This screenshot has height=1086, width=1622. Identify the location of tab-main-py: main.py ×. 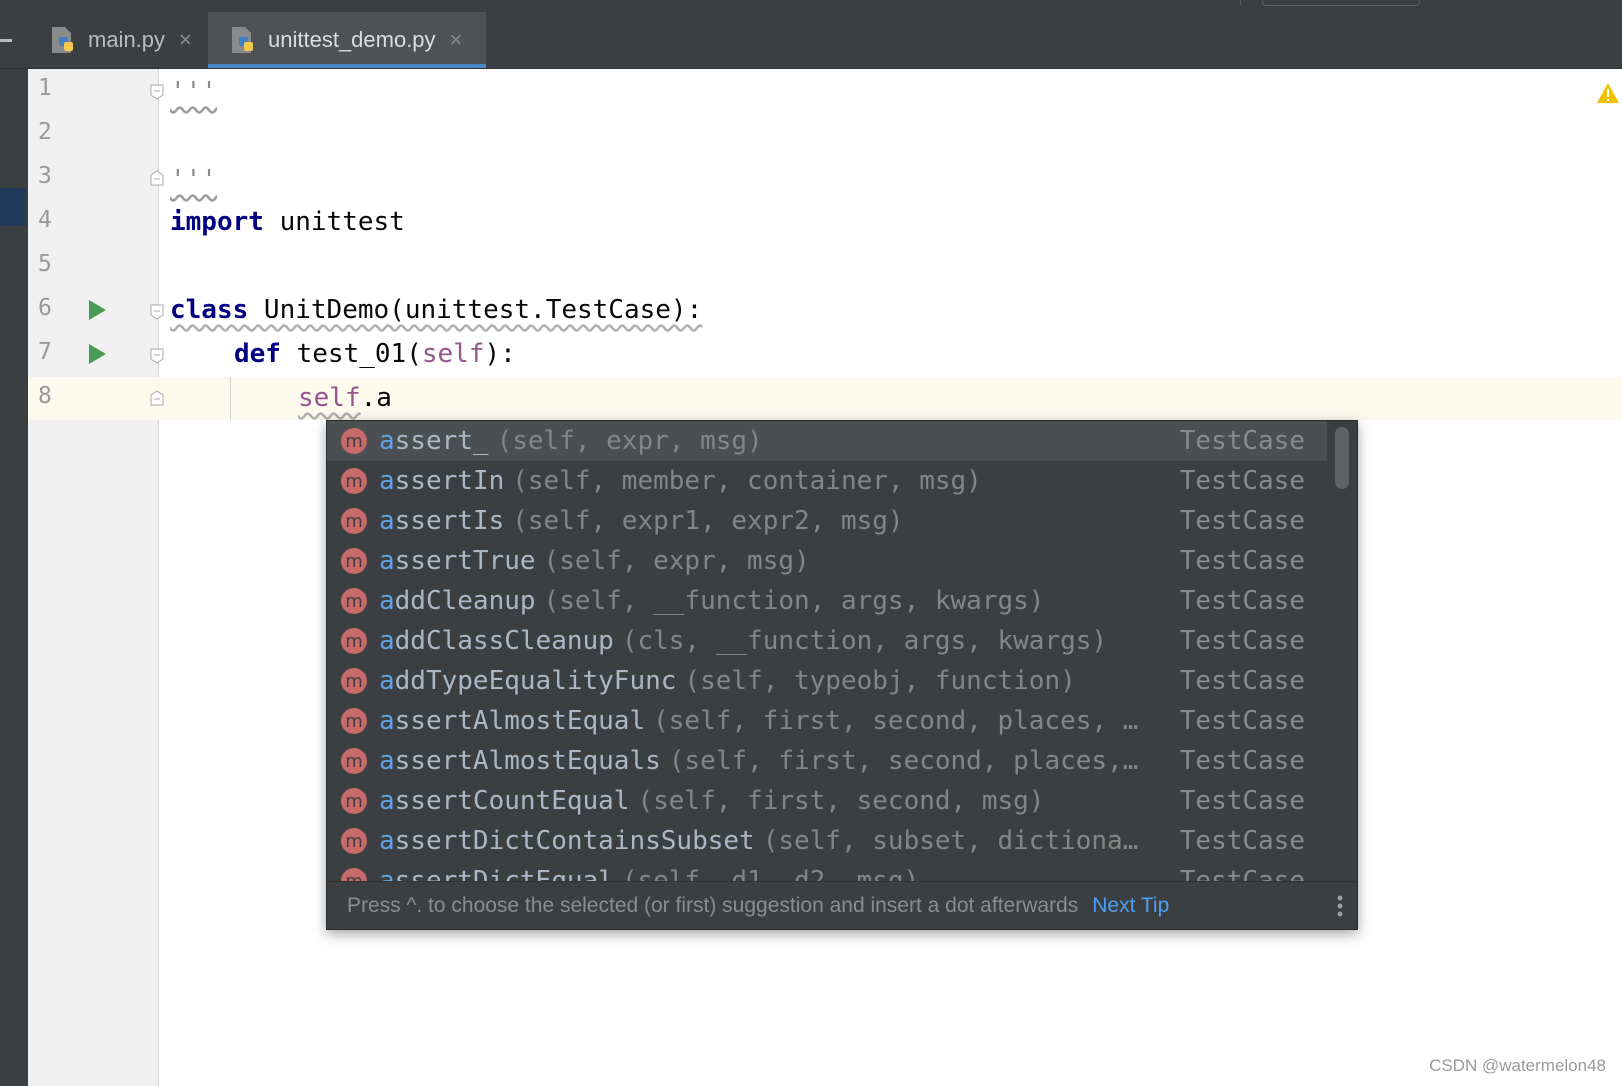
(133, 40).